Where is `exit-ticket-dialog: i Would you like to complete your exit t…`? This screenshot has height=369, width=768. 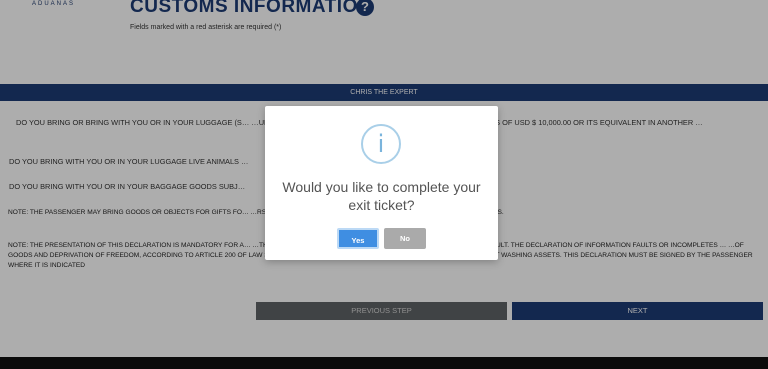
exit-ticket-dialog: i Would you like to complete your exit t… is located at coordinates (381, 183).